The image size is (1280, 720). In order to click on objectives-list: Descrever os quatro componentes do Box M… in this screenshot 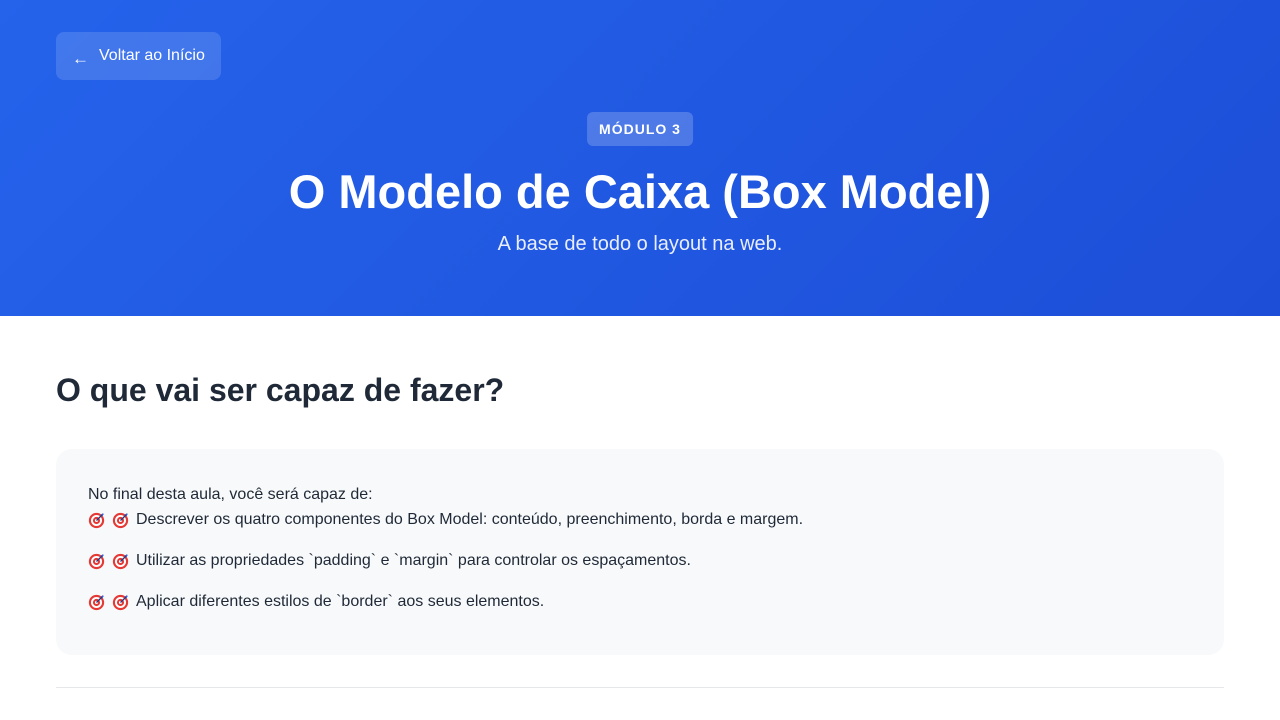, I will do `click(640, 561)`.